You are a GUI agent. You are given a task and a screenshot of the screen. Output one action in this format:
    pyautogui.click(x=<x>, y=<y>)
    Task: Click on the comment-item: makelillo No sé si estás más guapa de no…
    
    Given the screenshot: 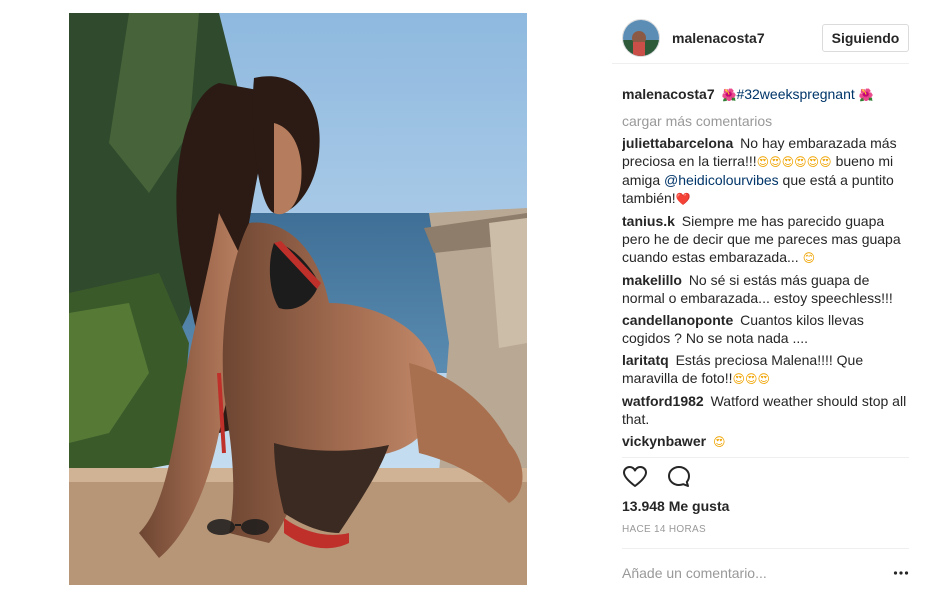 What is the action you would take?
    pyautogui.click(x=765, y=289)
    